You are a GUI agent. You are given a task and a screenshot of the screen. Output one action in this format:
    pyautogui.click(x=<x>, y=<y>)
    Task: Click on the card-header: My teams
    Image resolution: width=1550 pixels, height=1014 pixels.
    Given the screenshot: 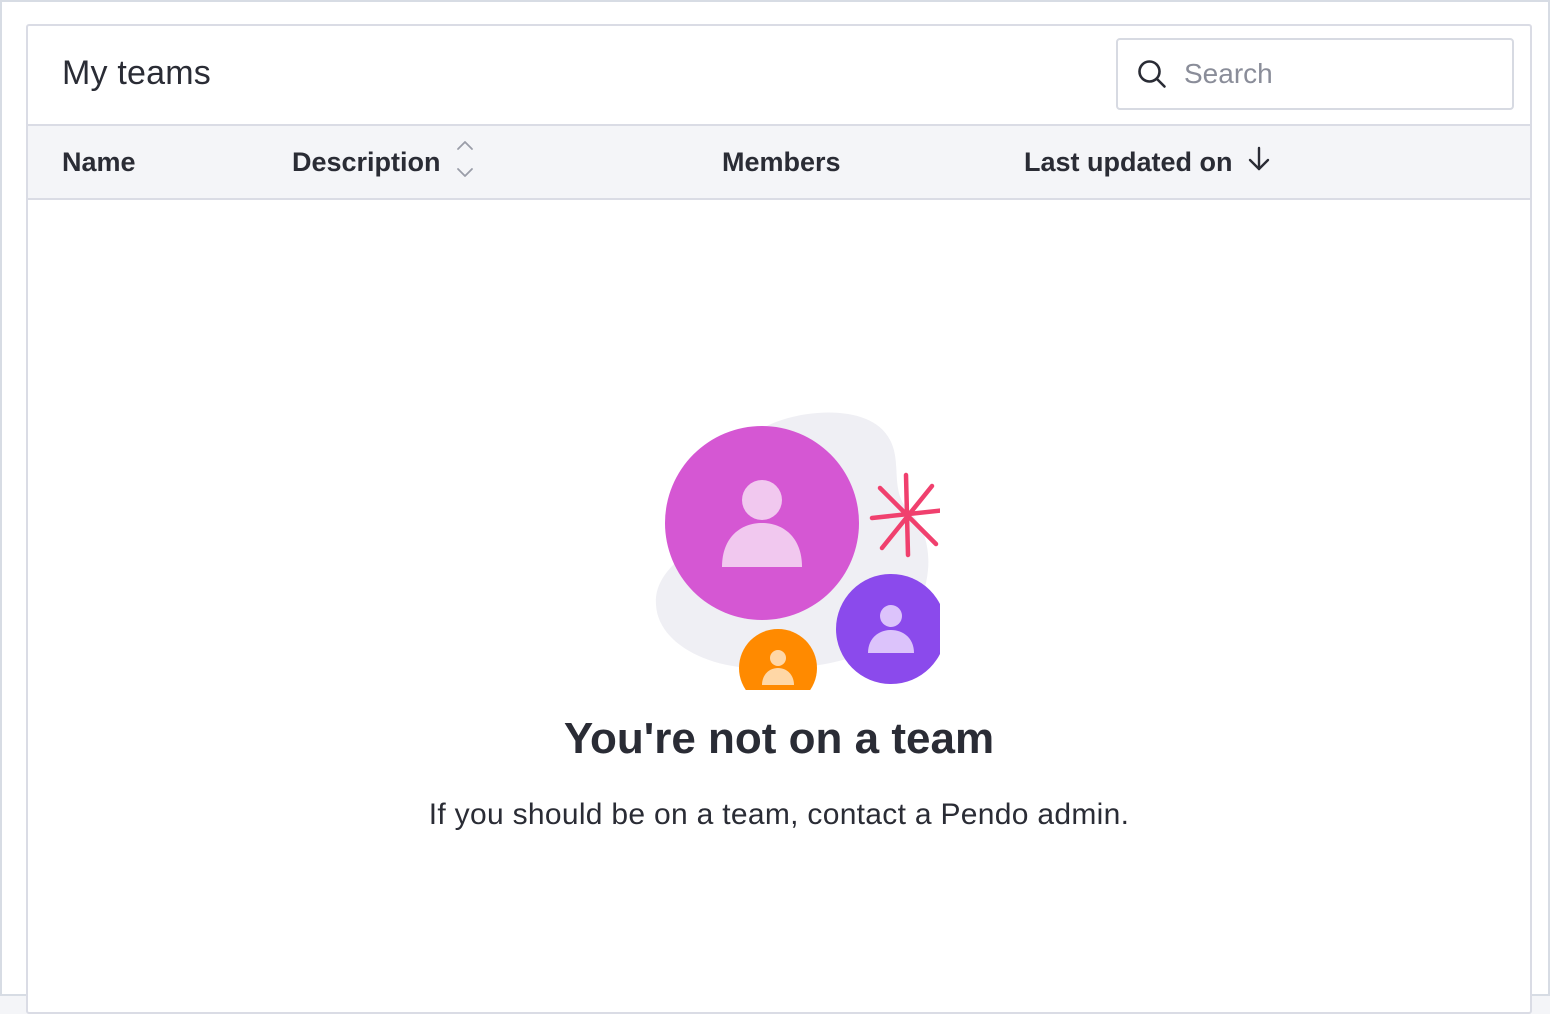 What is the action you would take?
    pyautogui.click(x=779, y=75)
    